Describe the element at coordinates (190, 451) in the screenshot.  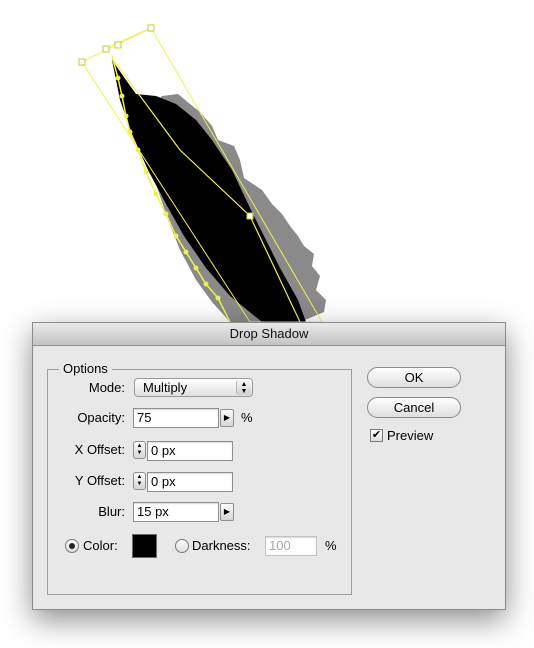
I see `x-offset-field: 0 px` at that location.